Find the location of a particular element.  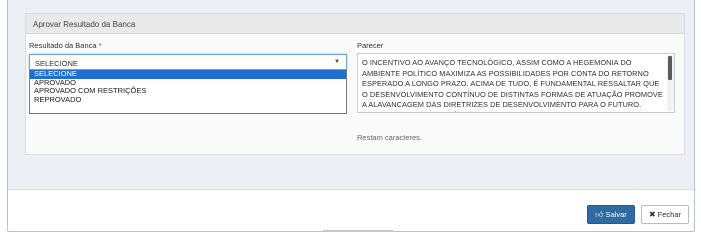

resultado-select: SELECIONE ▼ is located at coordinates (188, 62).